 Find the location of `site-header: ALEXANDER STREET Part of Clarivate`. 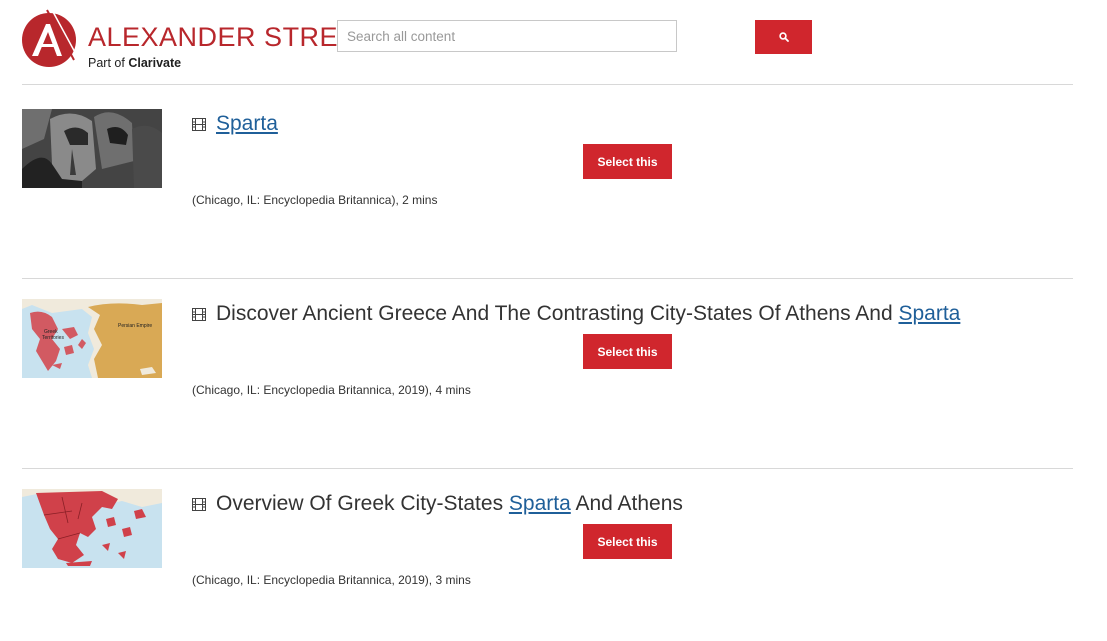

site-header: ALEXANDER STREET Part of Clarivate is located at coordinates (553, 42).